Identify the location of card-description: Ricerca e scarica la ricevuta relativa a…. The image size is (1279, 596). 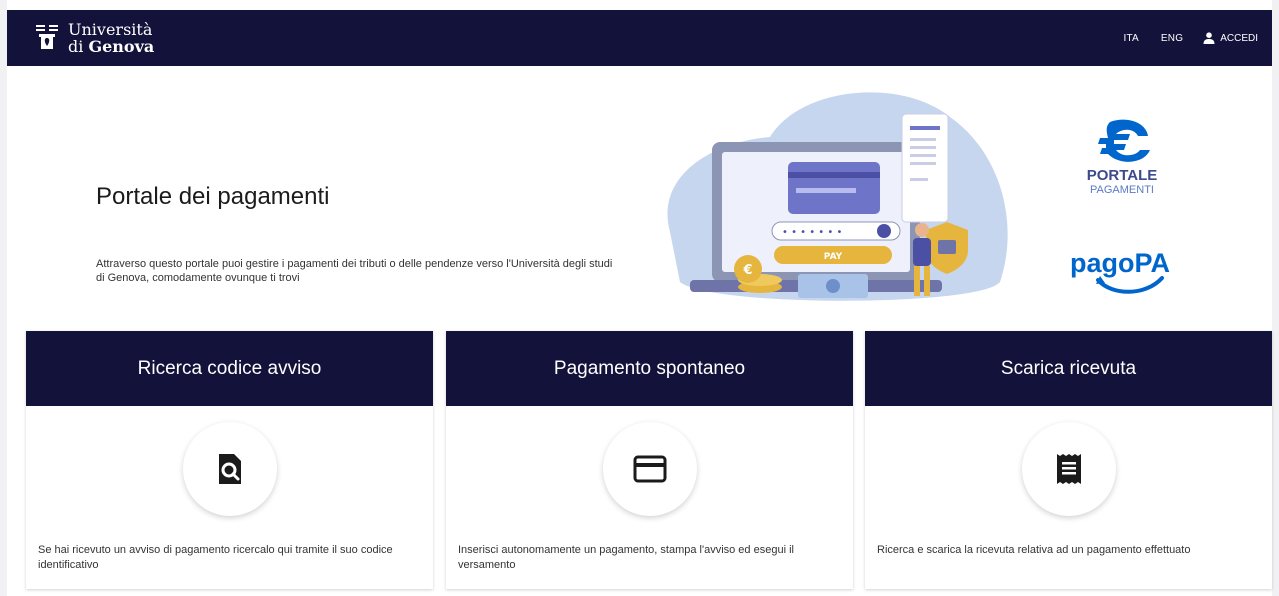
(1034, 550).